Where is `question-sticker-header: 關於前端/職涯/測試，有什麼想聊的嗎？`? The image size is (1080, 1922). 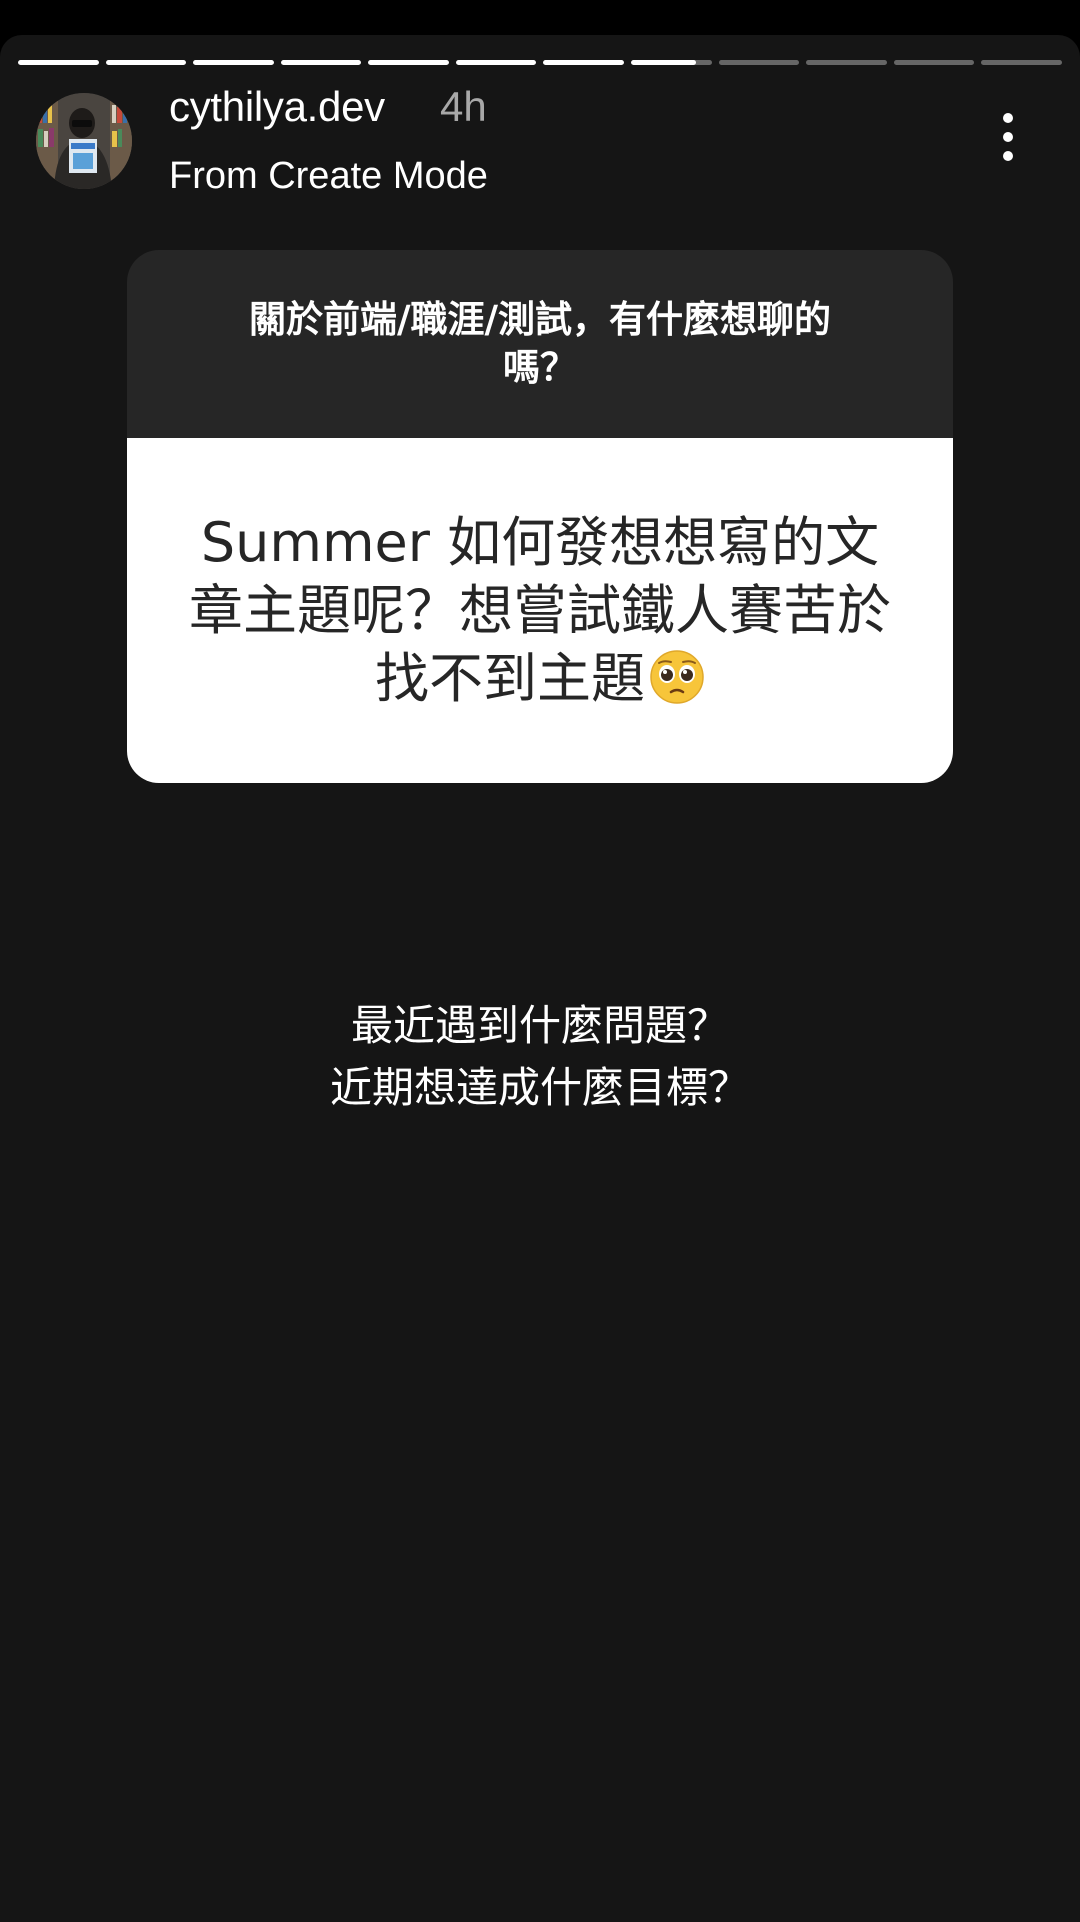 question-sticker-header: 關於前端/職涯/測試，有什麼想聊的嗎？ is located at coordinates (540, 344).